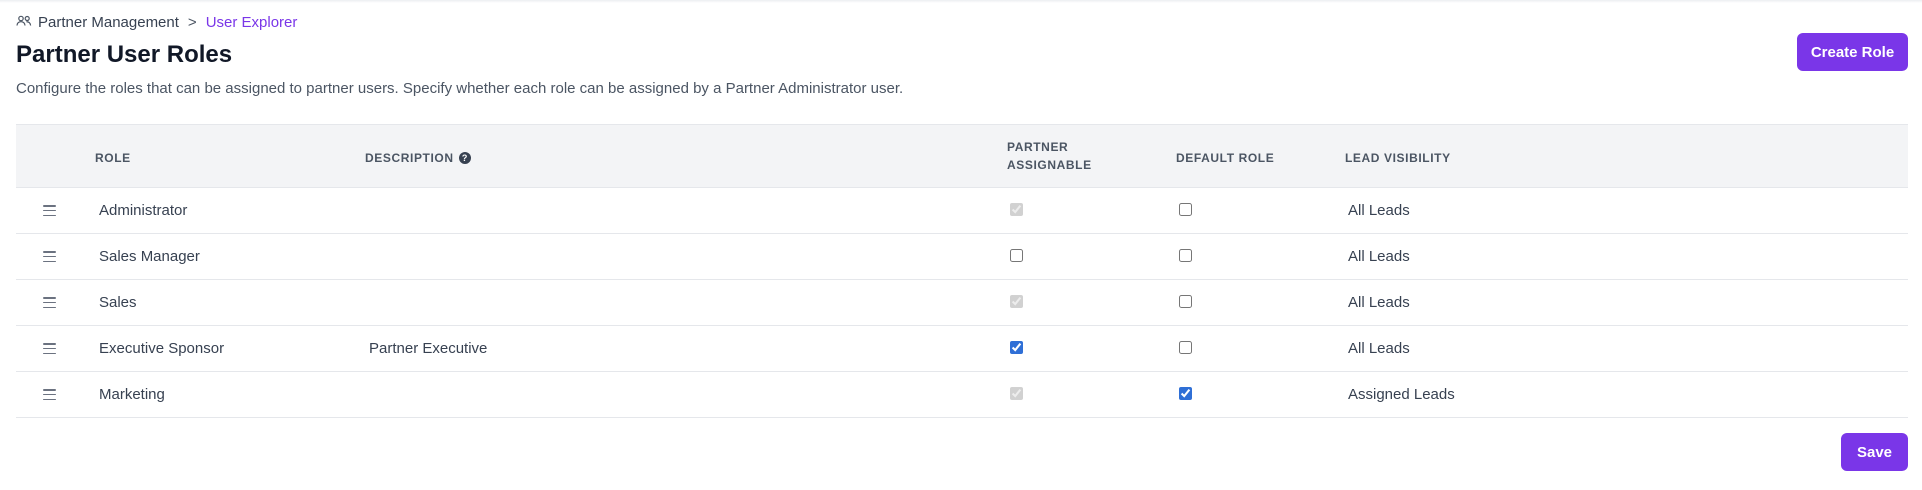 The image size is (1922, 490). Describe the element at coordinates (409, 158) in the screenshot. I see `header-description-label: DESCRIPTION` at that location.